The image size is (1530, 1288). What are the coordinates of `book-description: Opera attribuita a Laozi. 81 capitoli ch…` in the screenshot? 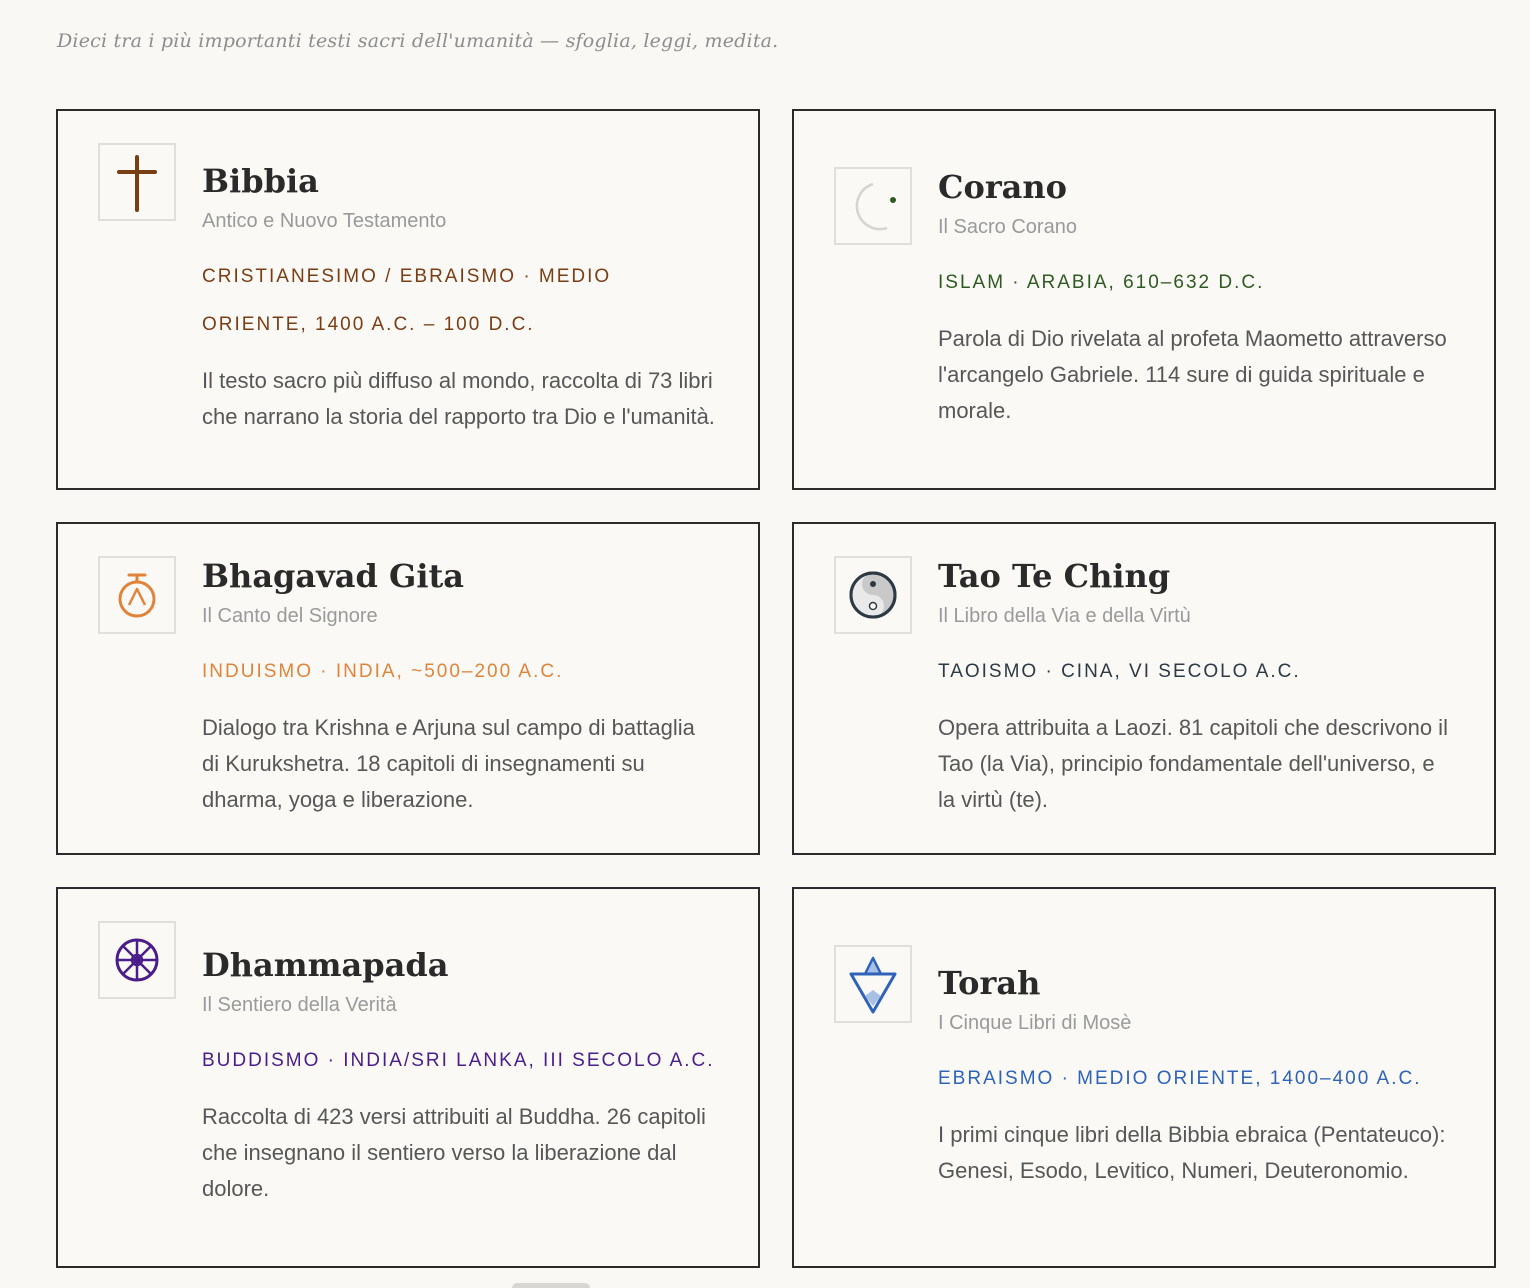 It's located at (1193, 763).